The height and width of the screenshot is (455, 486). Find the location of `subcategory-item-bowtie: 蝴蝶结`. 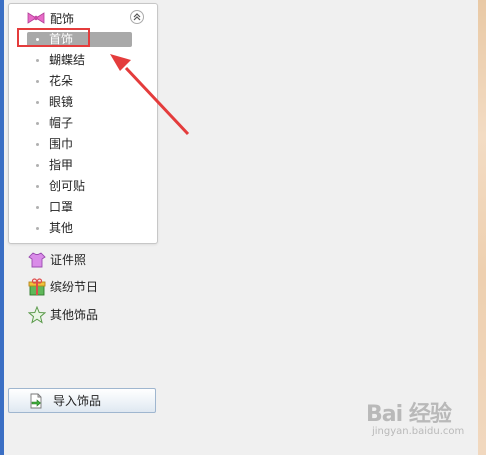

subcategory-item-bowtie: 蝴蝶结 is located at coordinates (83, 60).